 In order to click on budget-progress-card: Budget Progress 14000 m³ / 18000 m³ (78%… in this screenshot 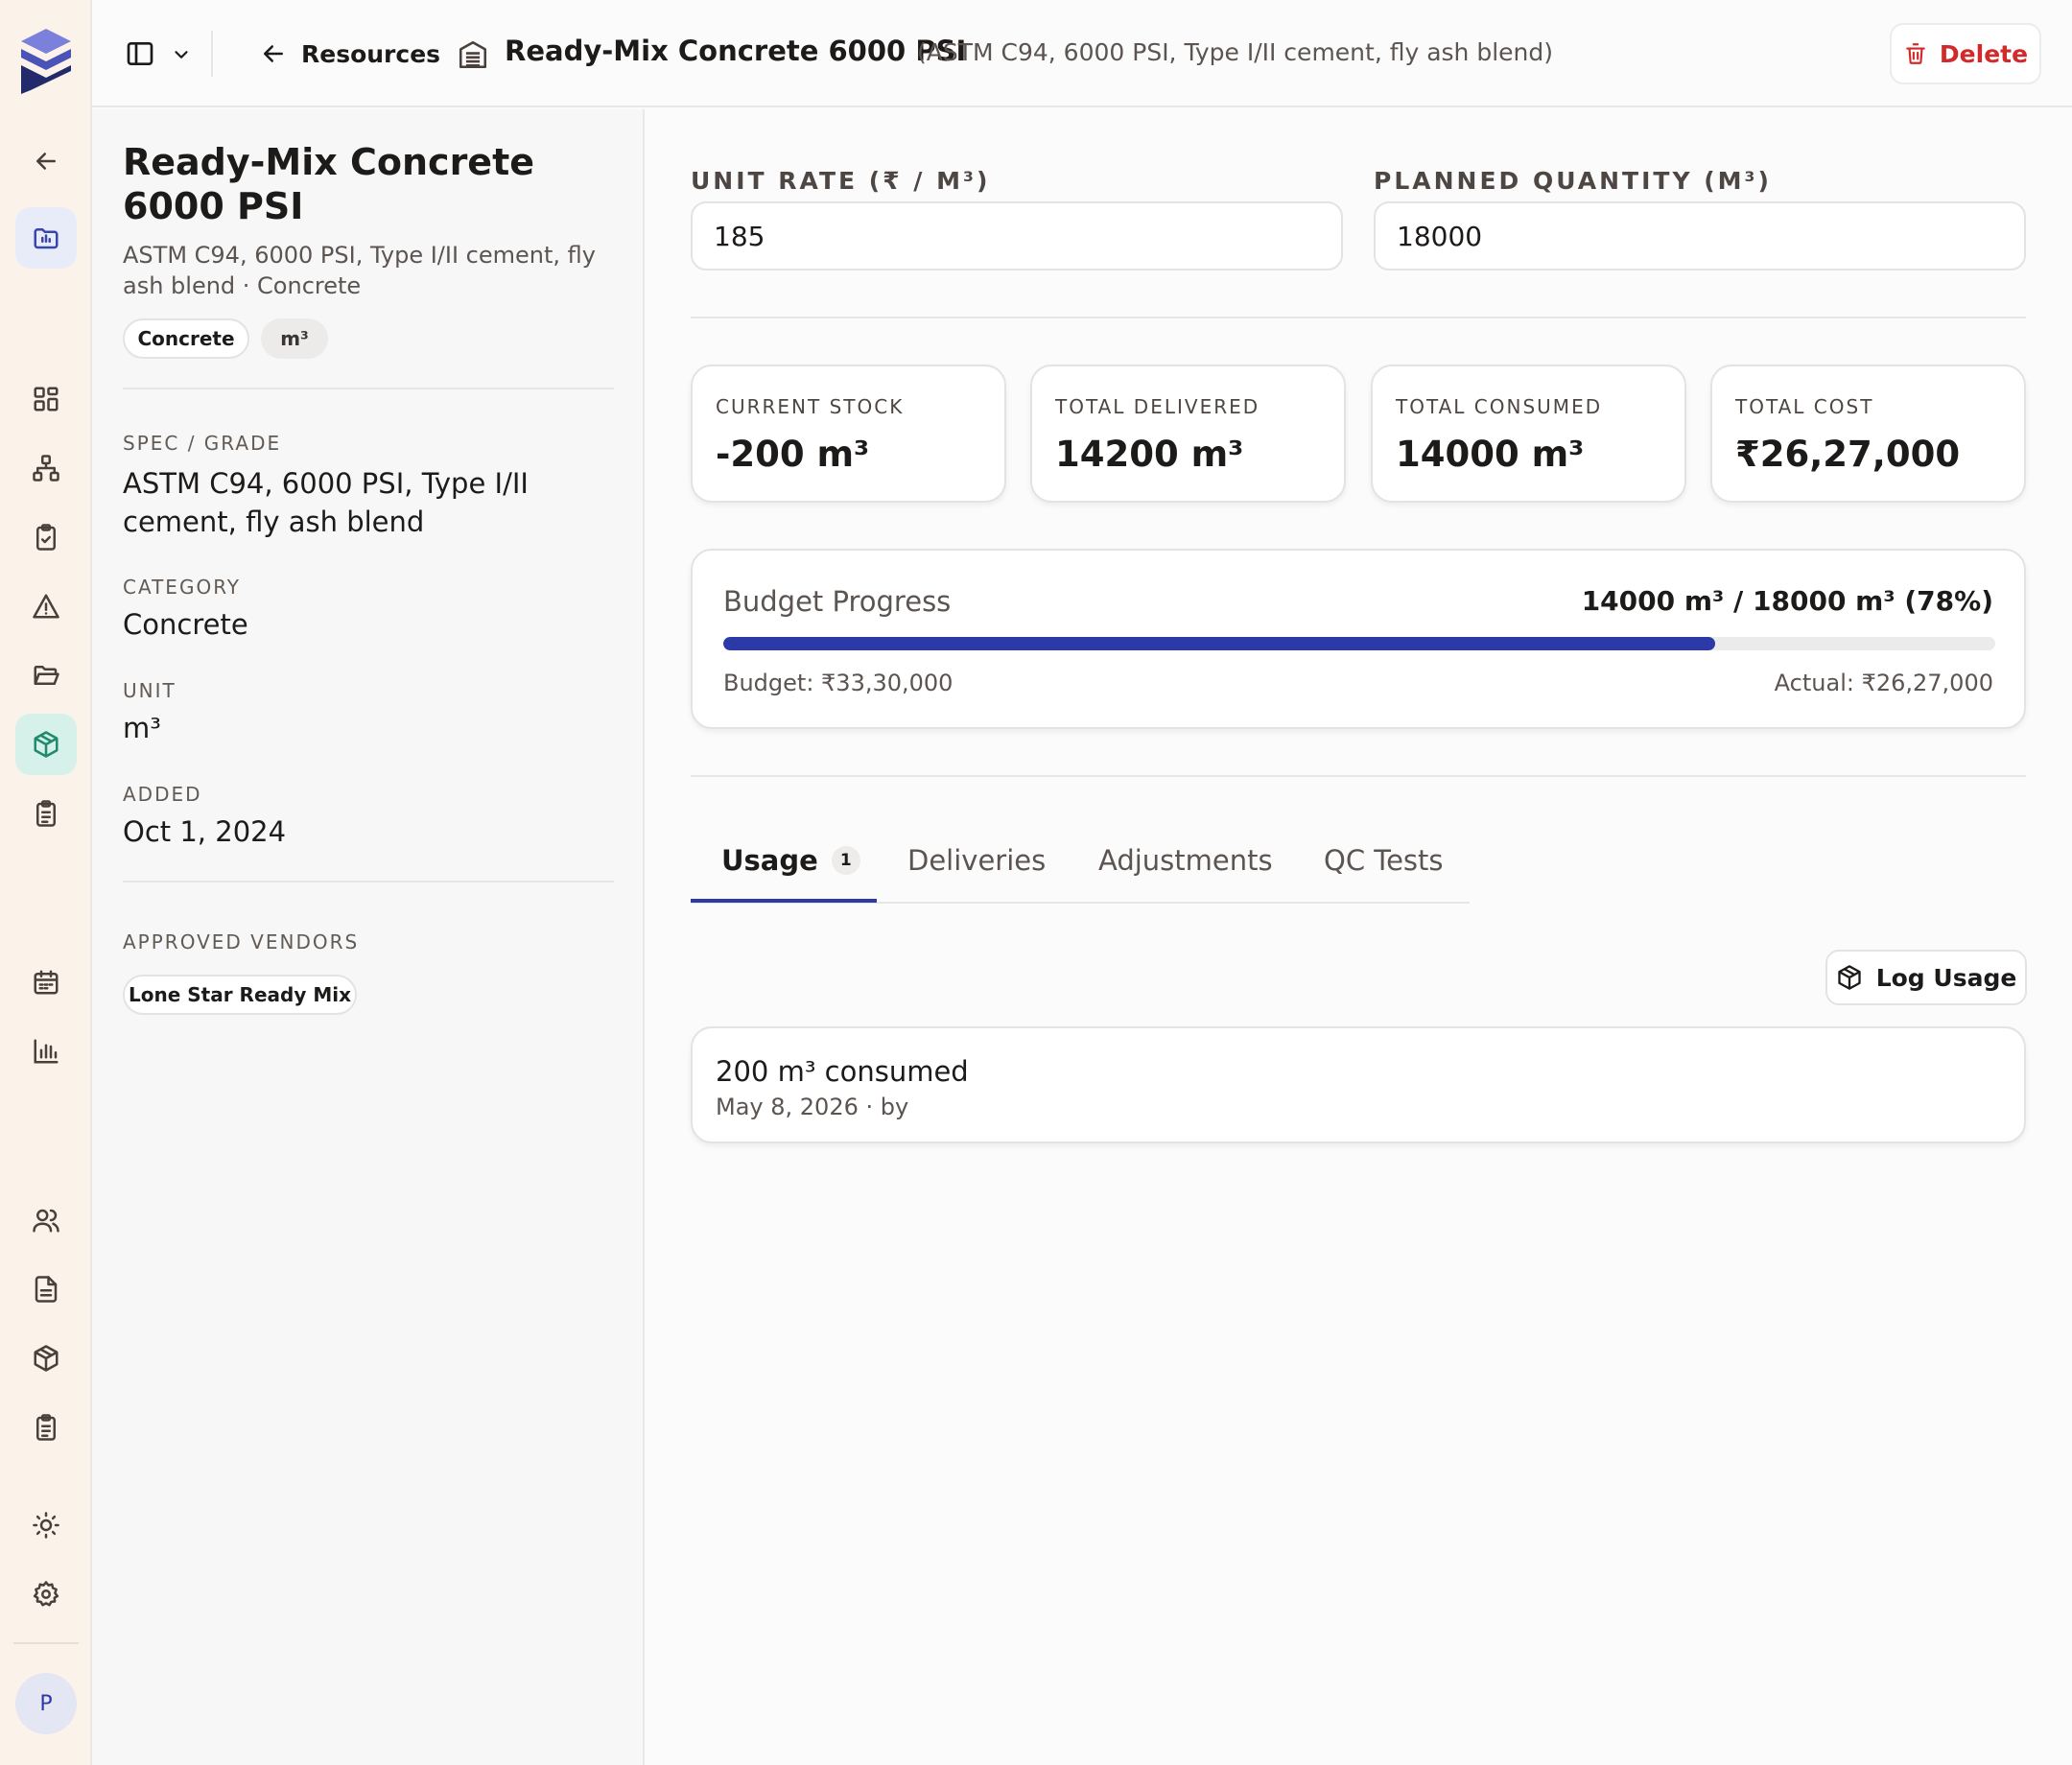, I will do `click(1358, 639)`.